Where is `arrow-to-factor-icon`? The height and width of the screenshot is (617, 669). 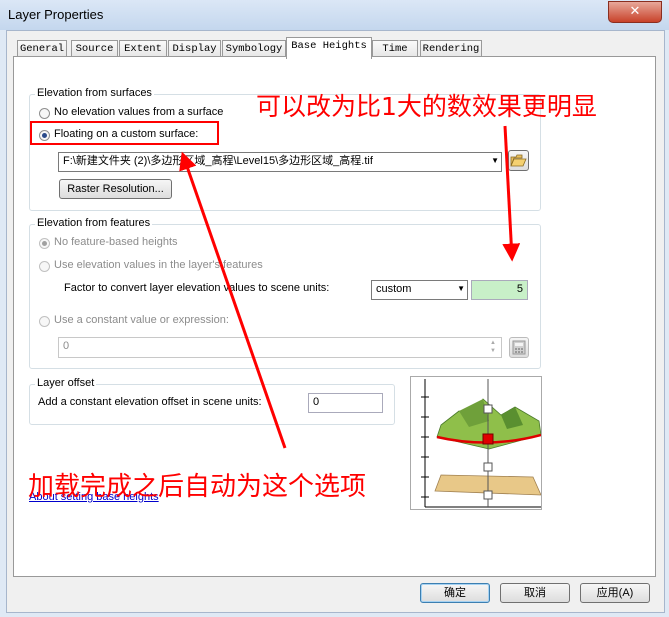 arrow-to-factor-icon is located at coordinates (511, 193).